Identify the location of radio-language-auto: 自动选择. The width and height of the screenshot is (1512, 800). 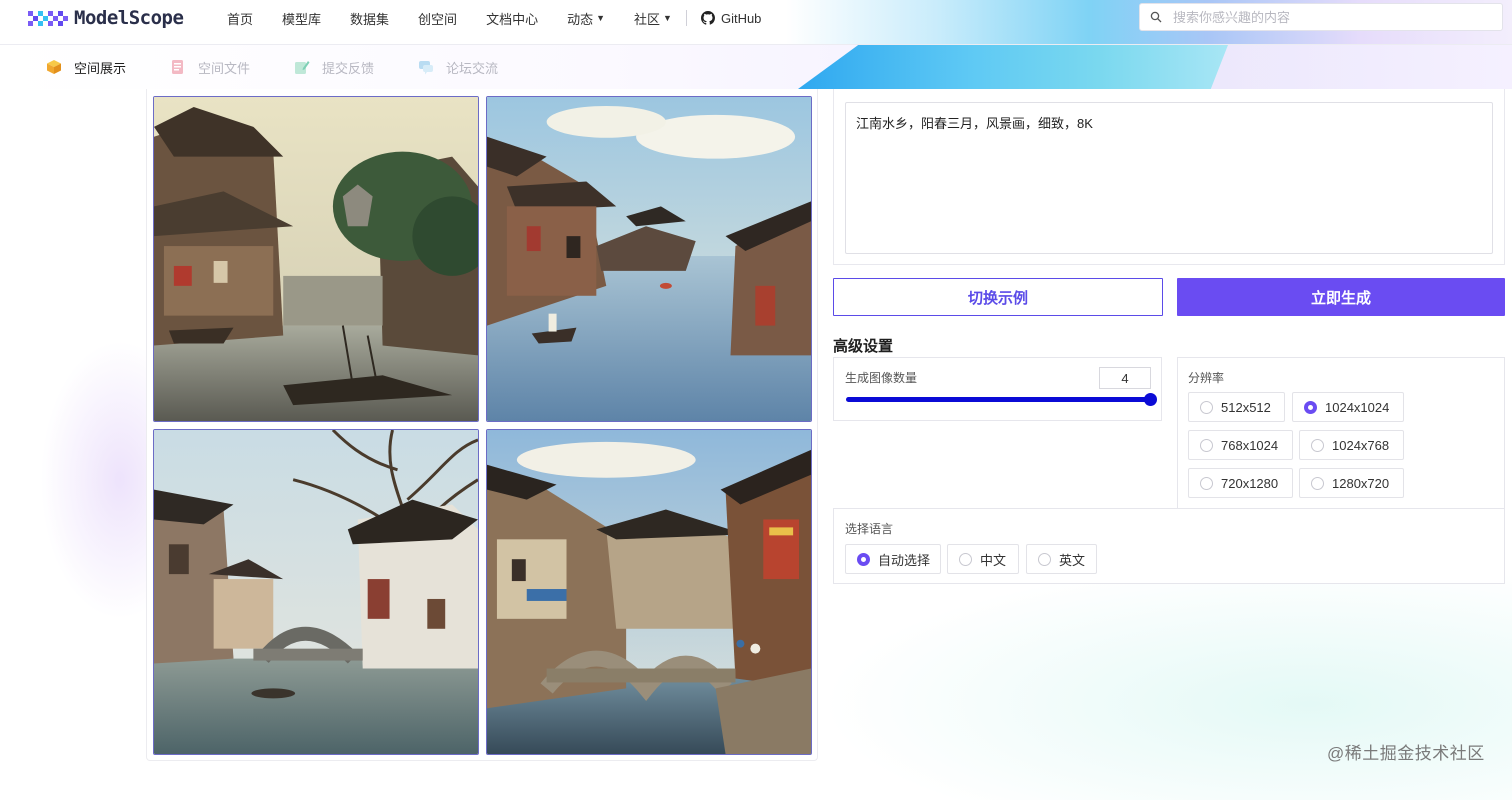
(893, 559).